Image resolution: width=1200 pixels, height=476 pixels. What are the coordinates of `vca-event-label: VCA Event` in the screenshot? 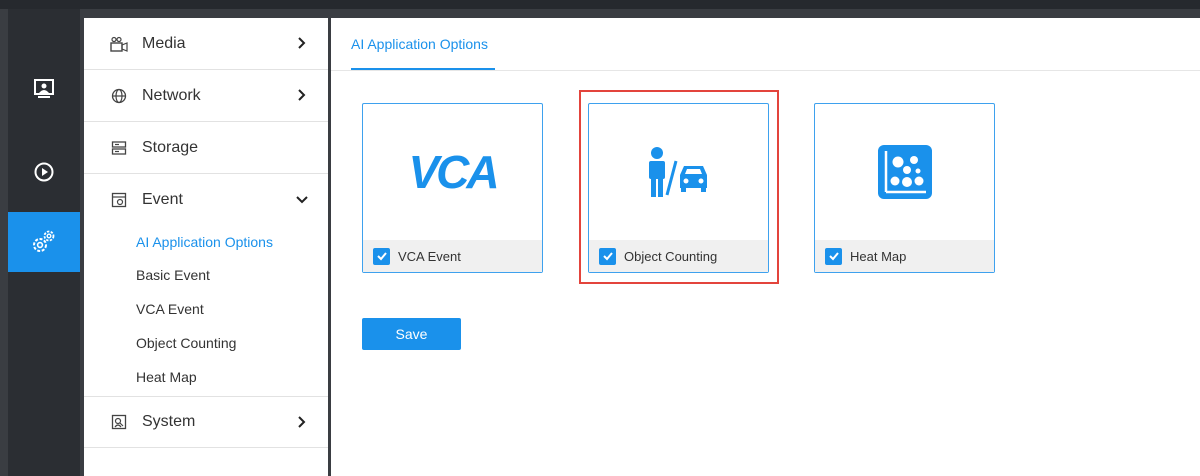 It's located at (429, 256).